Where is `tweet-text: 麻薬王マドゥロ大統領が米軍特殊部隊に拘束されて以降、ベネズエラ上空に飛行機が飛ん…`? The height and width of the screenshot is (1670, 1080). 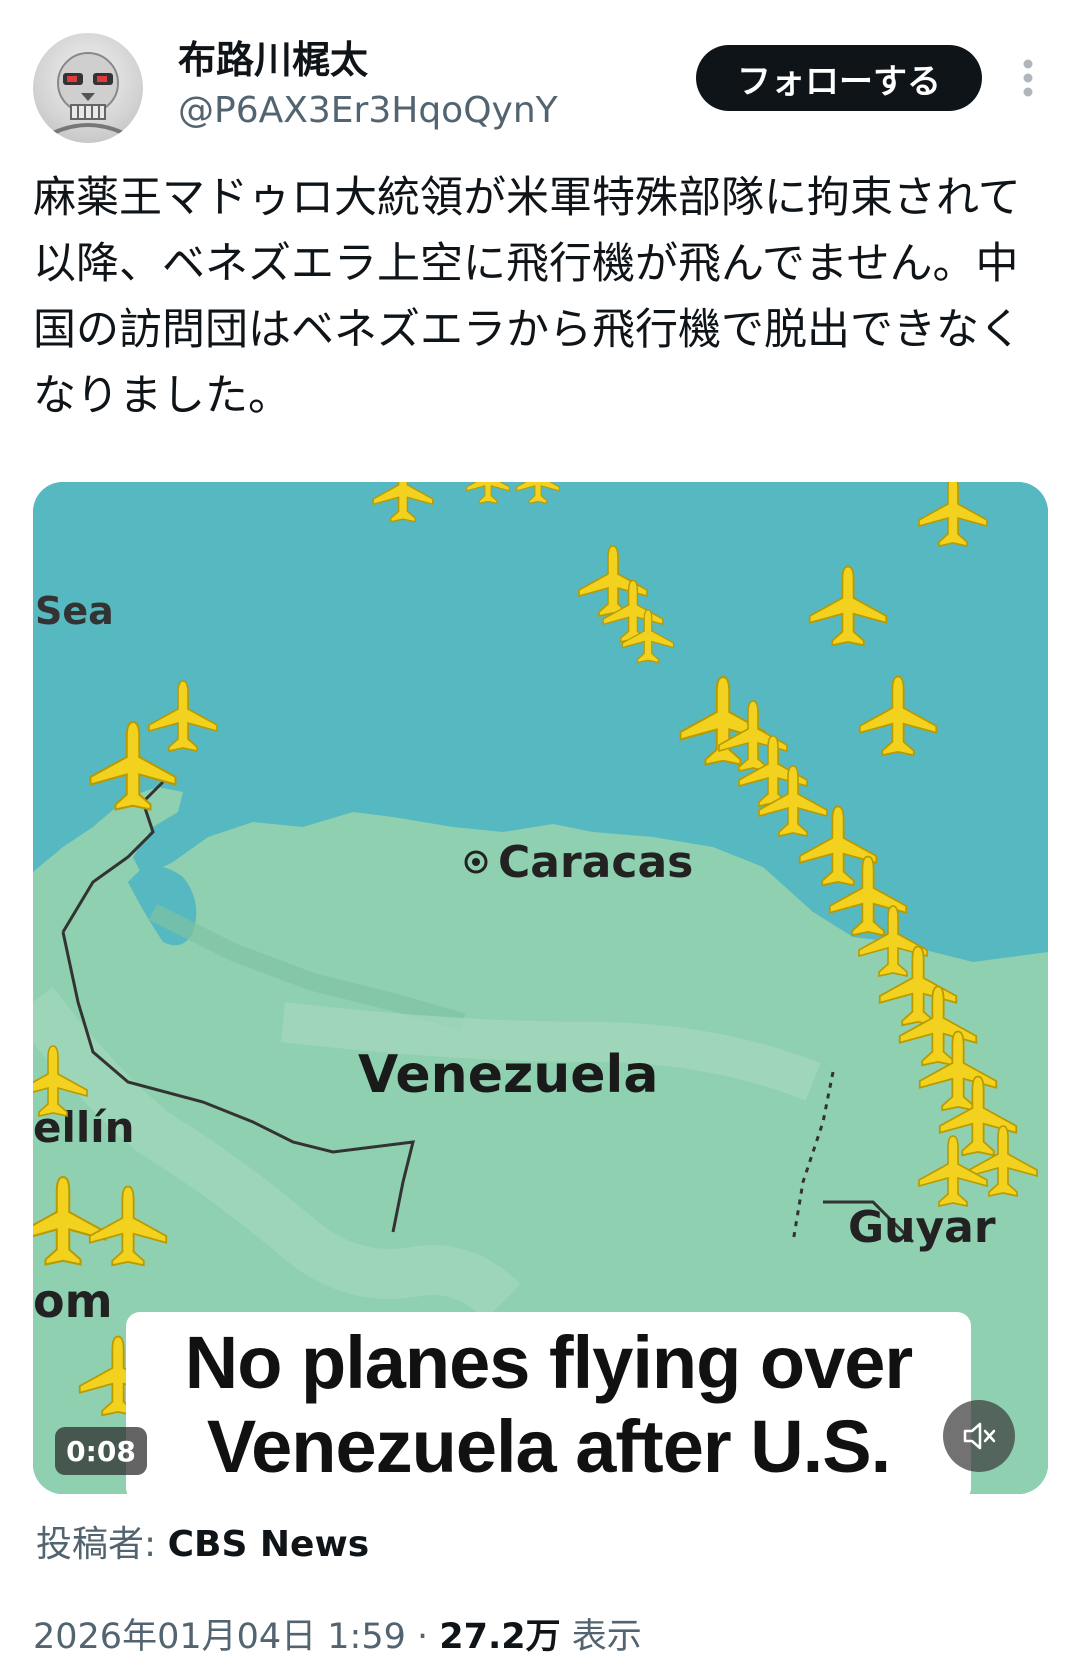
tweet-text: 麻薬王マドゥロ大統領が米軍特殊部隊に拘束されて以降、ベネズエラ上空に飛行機が飛ん… is located at coordinates (527, 297).